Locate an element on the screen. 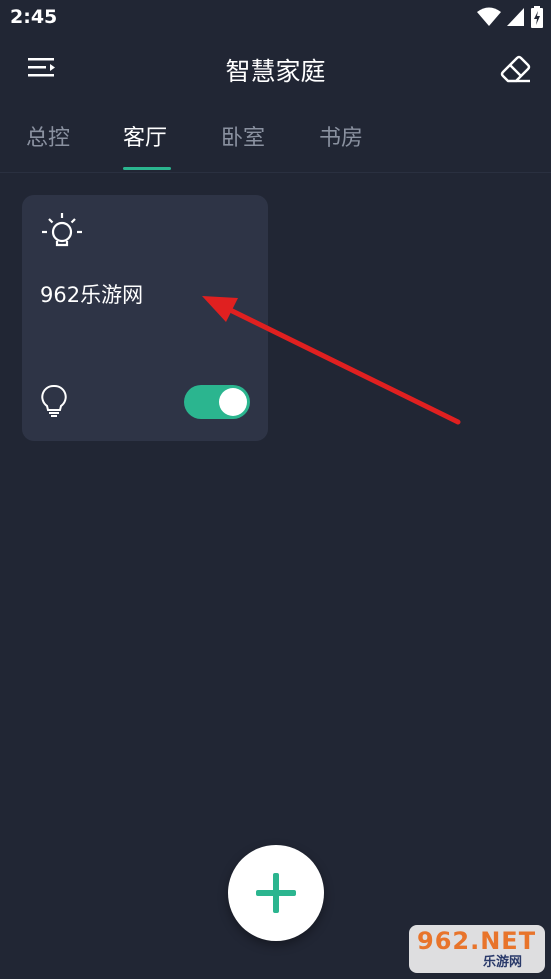 This screenshot has width=551, height=979. device-name: 962乐游网 is located at coordinates (92, 295).